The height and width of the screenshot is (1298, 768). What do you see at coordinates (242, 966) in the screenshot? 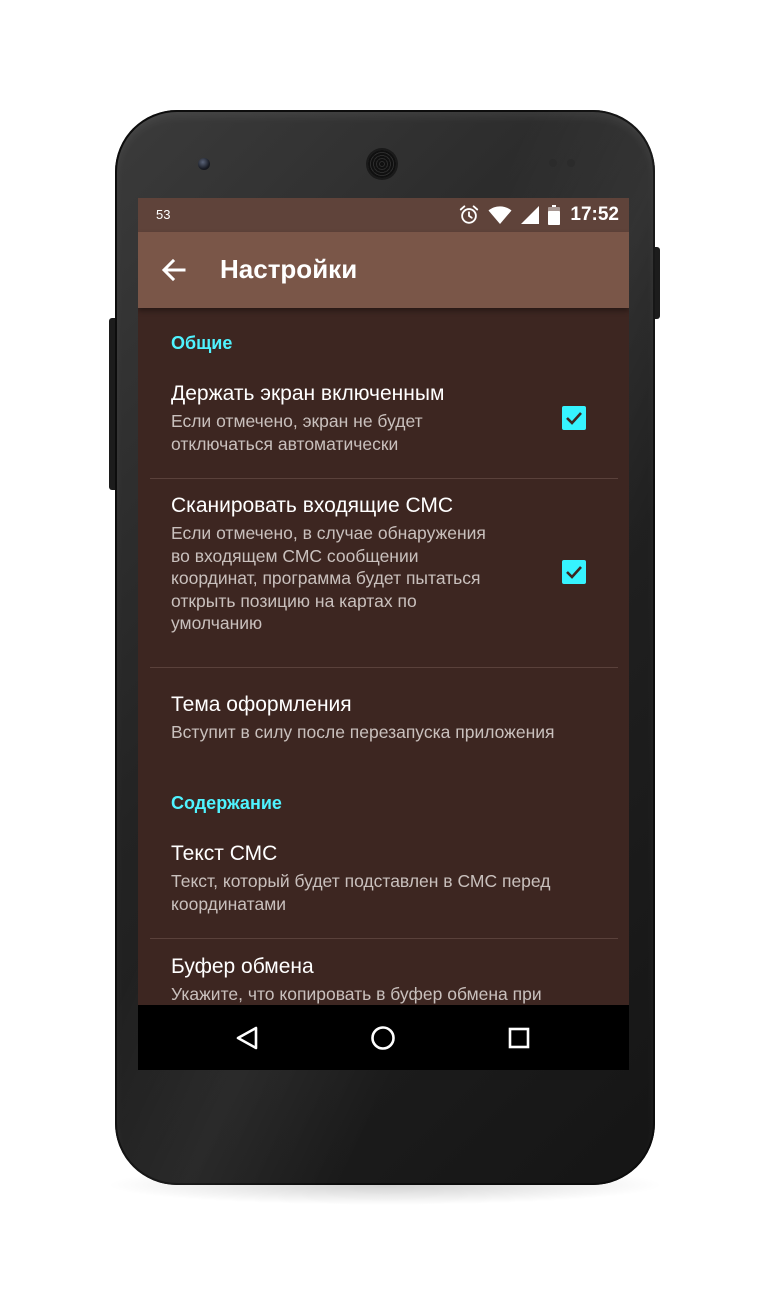
I see `pref-title: Буфер обмена` at bounding box center [242, 966].